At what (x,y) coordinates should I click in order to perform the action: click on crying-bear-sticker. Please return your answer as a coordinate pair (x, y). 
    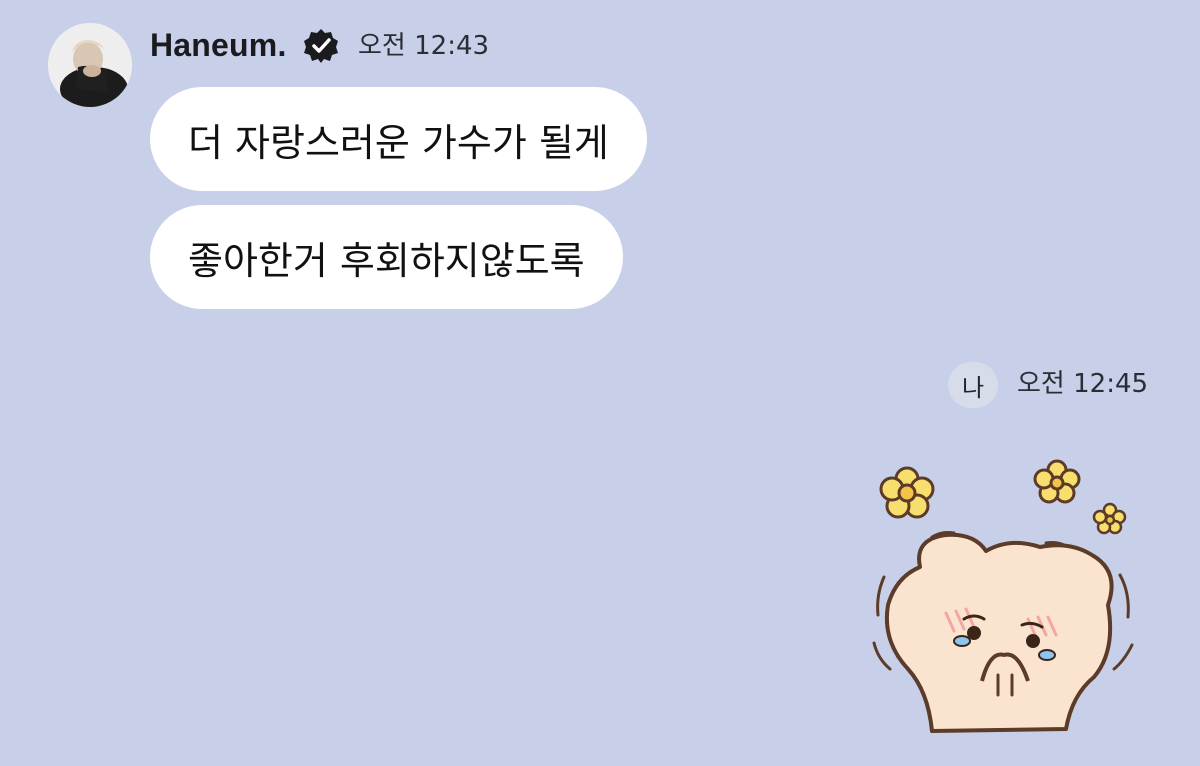
    Looking at the image, I should click on (1007, 600).